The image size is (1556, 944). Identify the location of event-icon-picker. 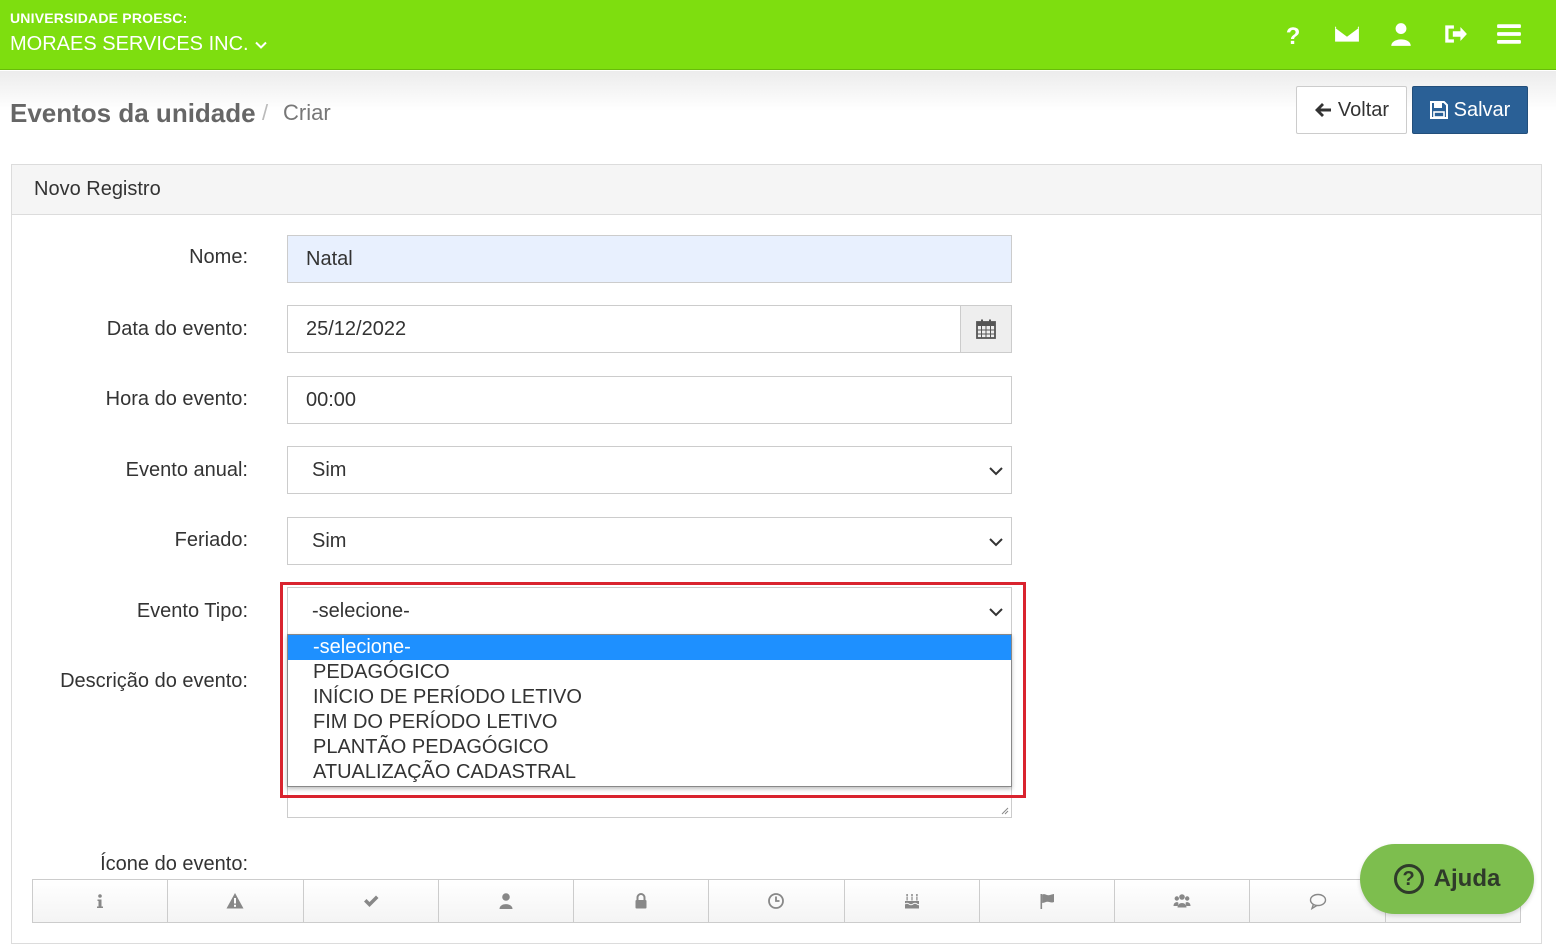
(776, 901).